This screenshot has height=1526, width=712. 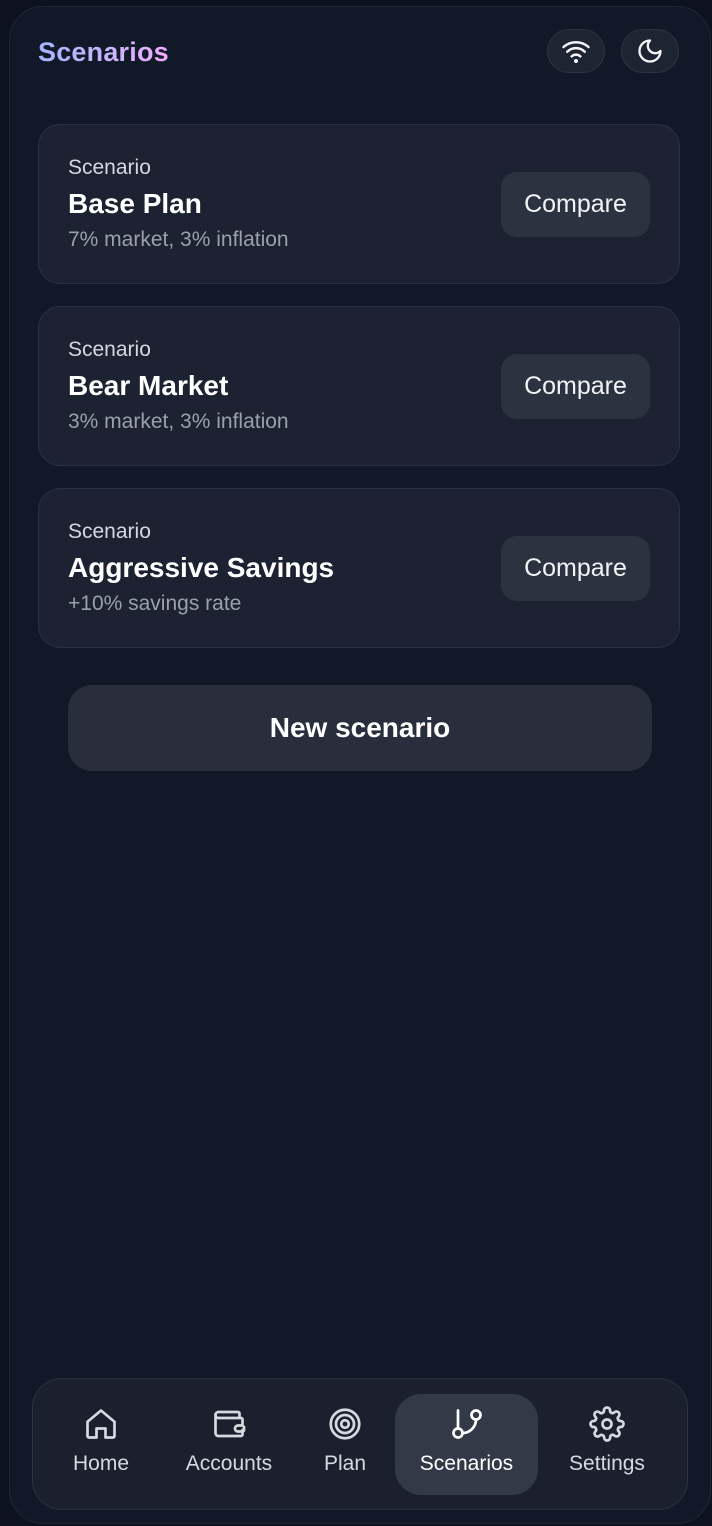 I want to click on nav-label: Scenarios, so click(x=466, y=1463).